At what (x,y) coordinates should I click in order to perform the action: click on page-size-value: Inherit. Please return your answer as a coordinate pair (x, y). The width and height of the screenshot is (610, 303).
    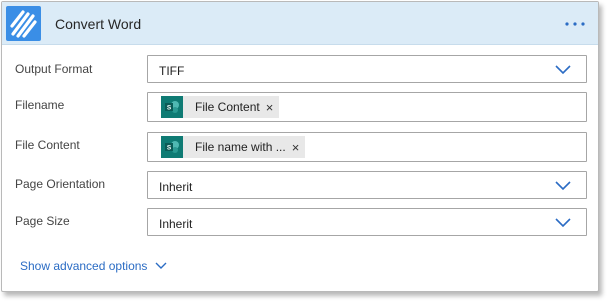
    Looking at the image, I should click on (176, 224).